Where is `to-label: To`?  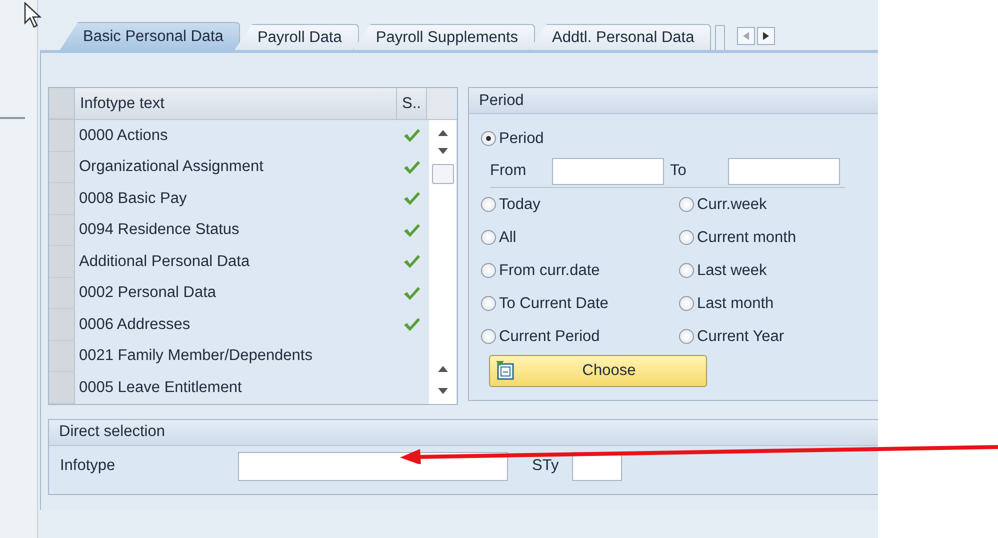 to-label: To is located at coordinates (679, 171).